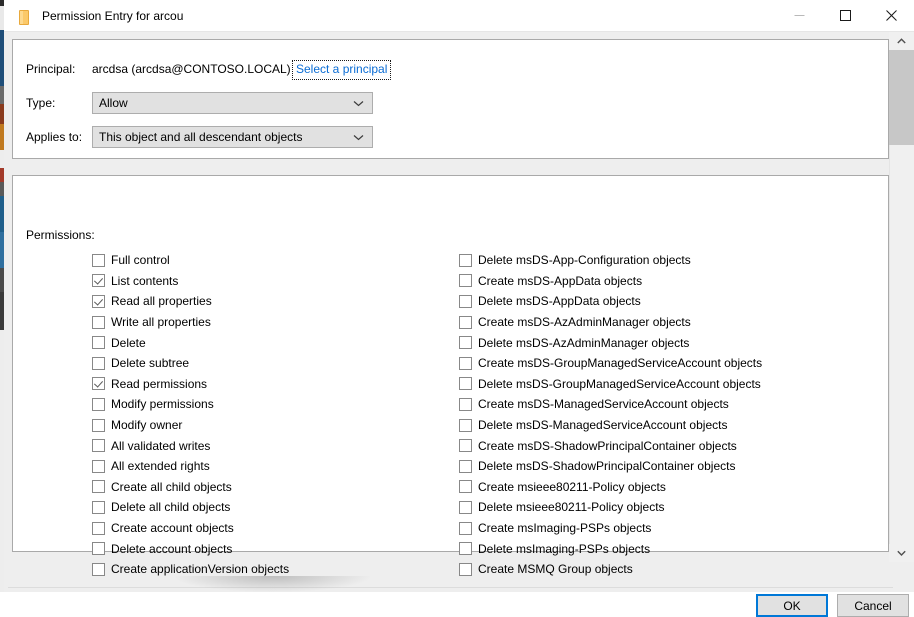  I want to click on permission-row: Delete, so click(272, 342).